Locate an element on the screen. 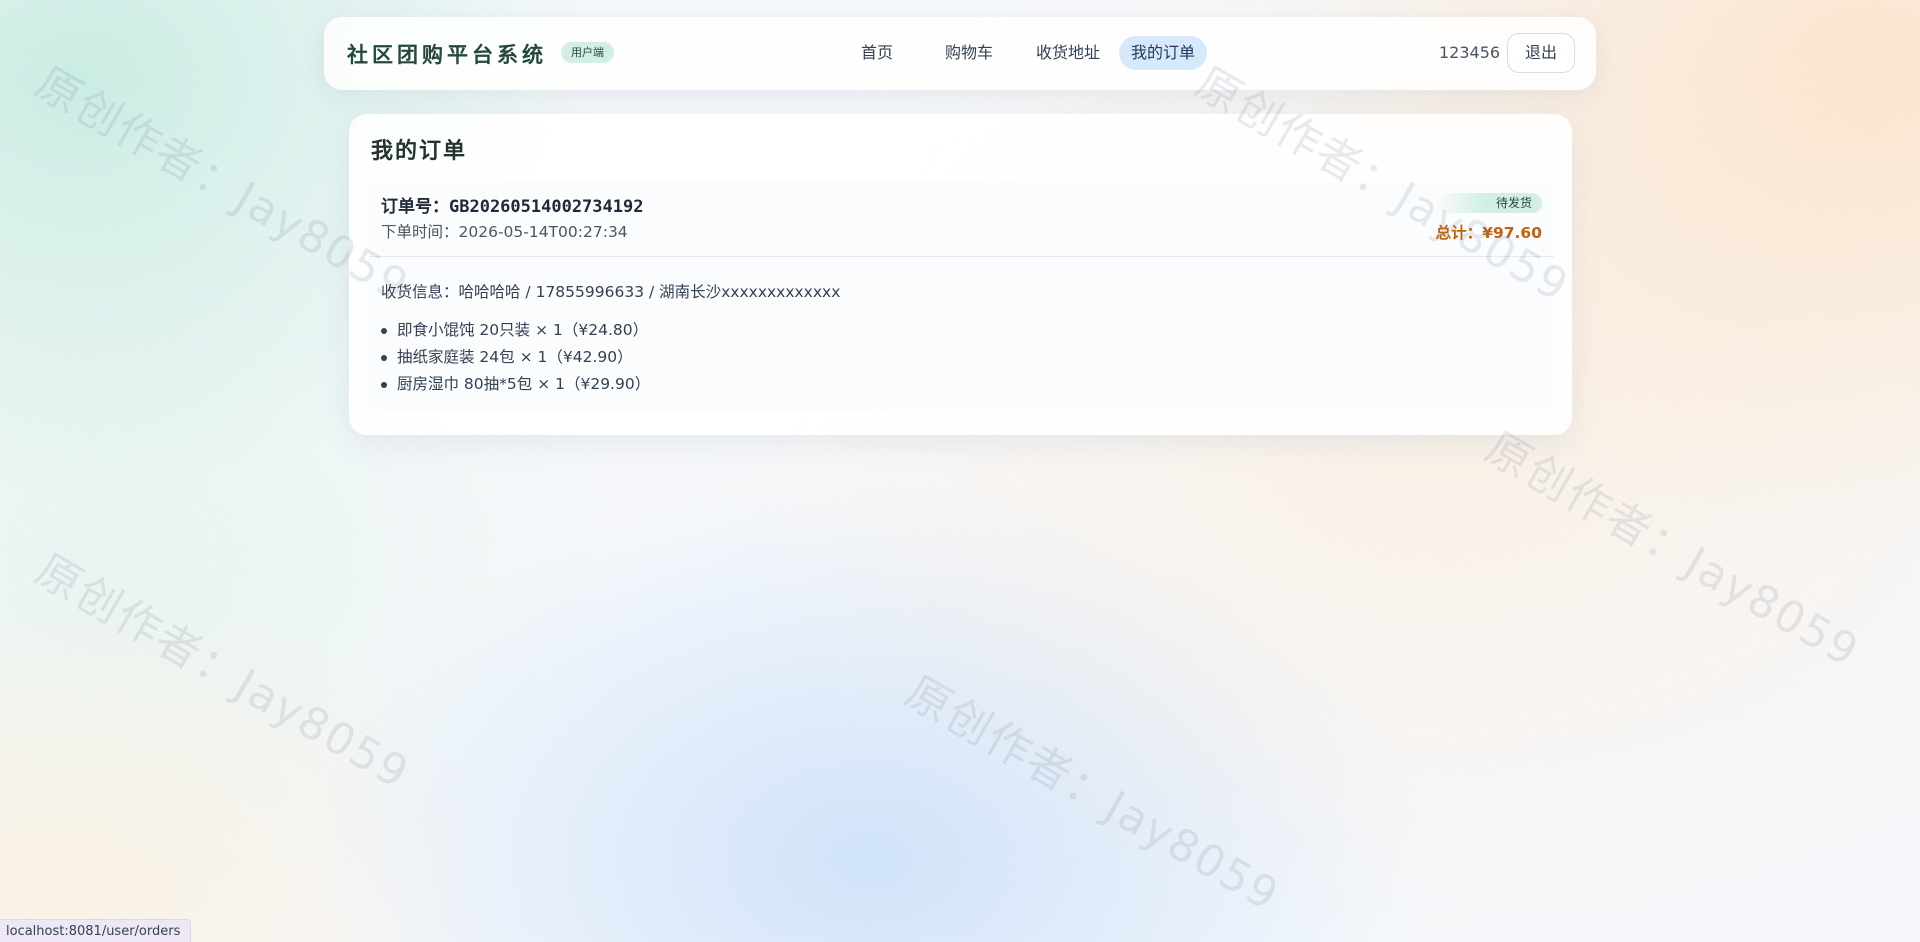  page-title: 我的订单 is located at coordinates (419, 151).